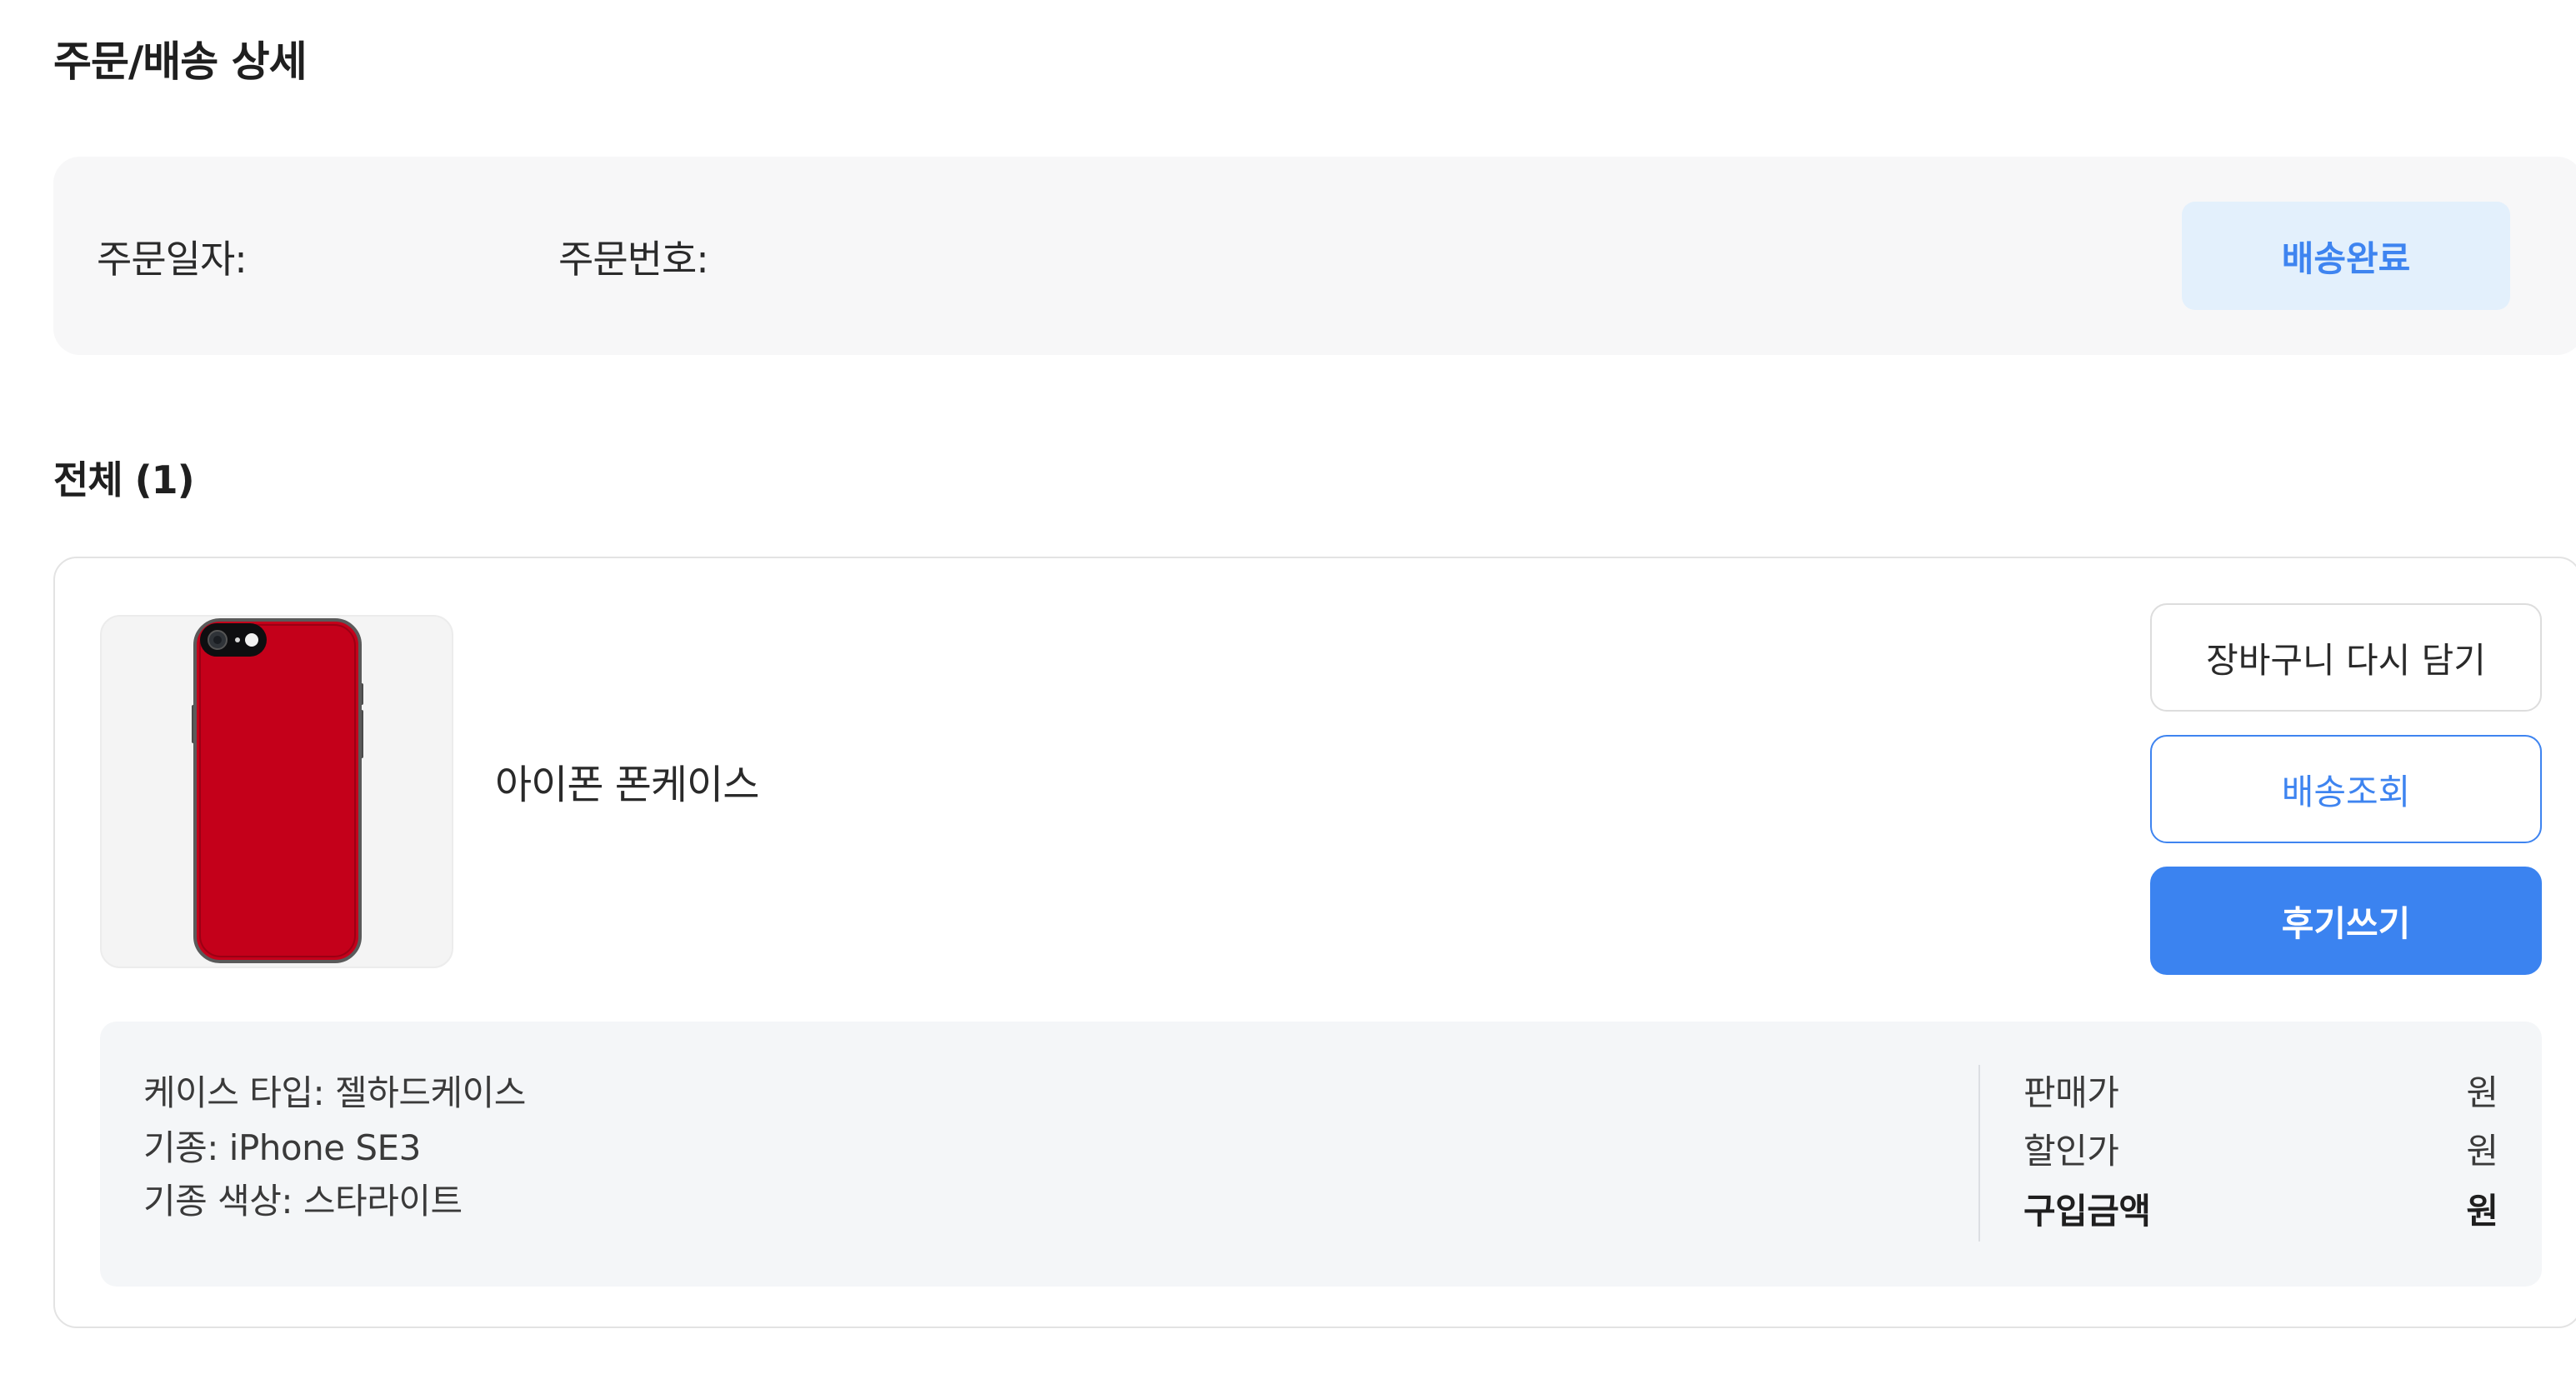  What do you see at coordinates (180, 61) in the screenshot?
I see `page-title: 주문/배송 상세` at bounding box center [180, 61].